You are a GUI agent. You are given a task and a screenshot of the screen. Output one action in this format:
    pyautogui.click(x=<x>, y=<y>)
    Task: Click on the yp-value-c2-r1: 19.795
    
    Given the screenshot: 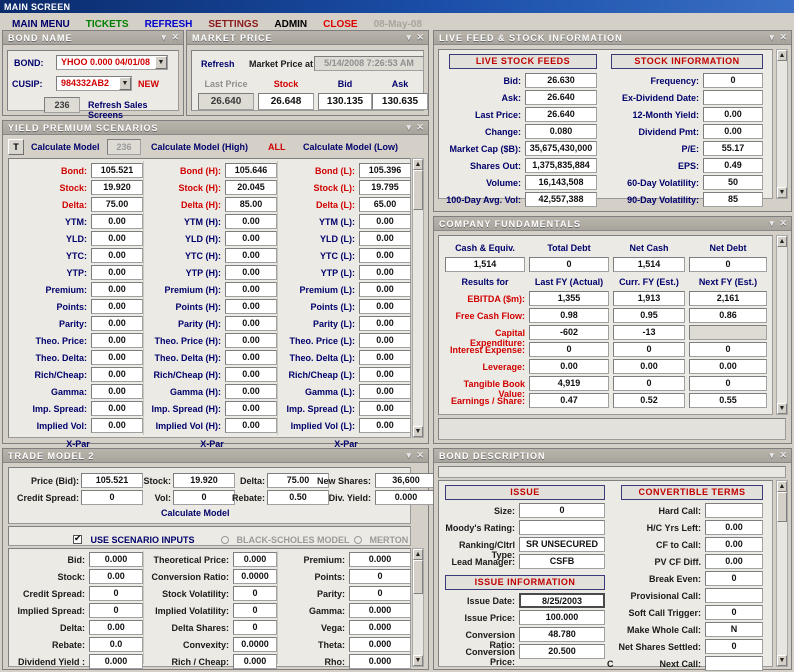 What is the action you would take?
    pyautogui.click(x=385, y=187)
    